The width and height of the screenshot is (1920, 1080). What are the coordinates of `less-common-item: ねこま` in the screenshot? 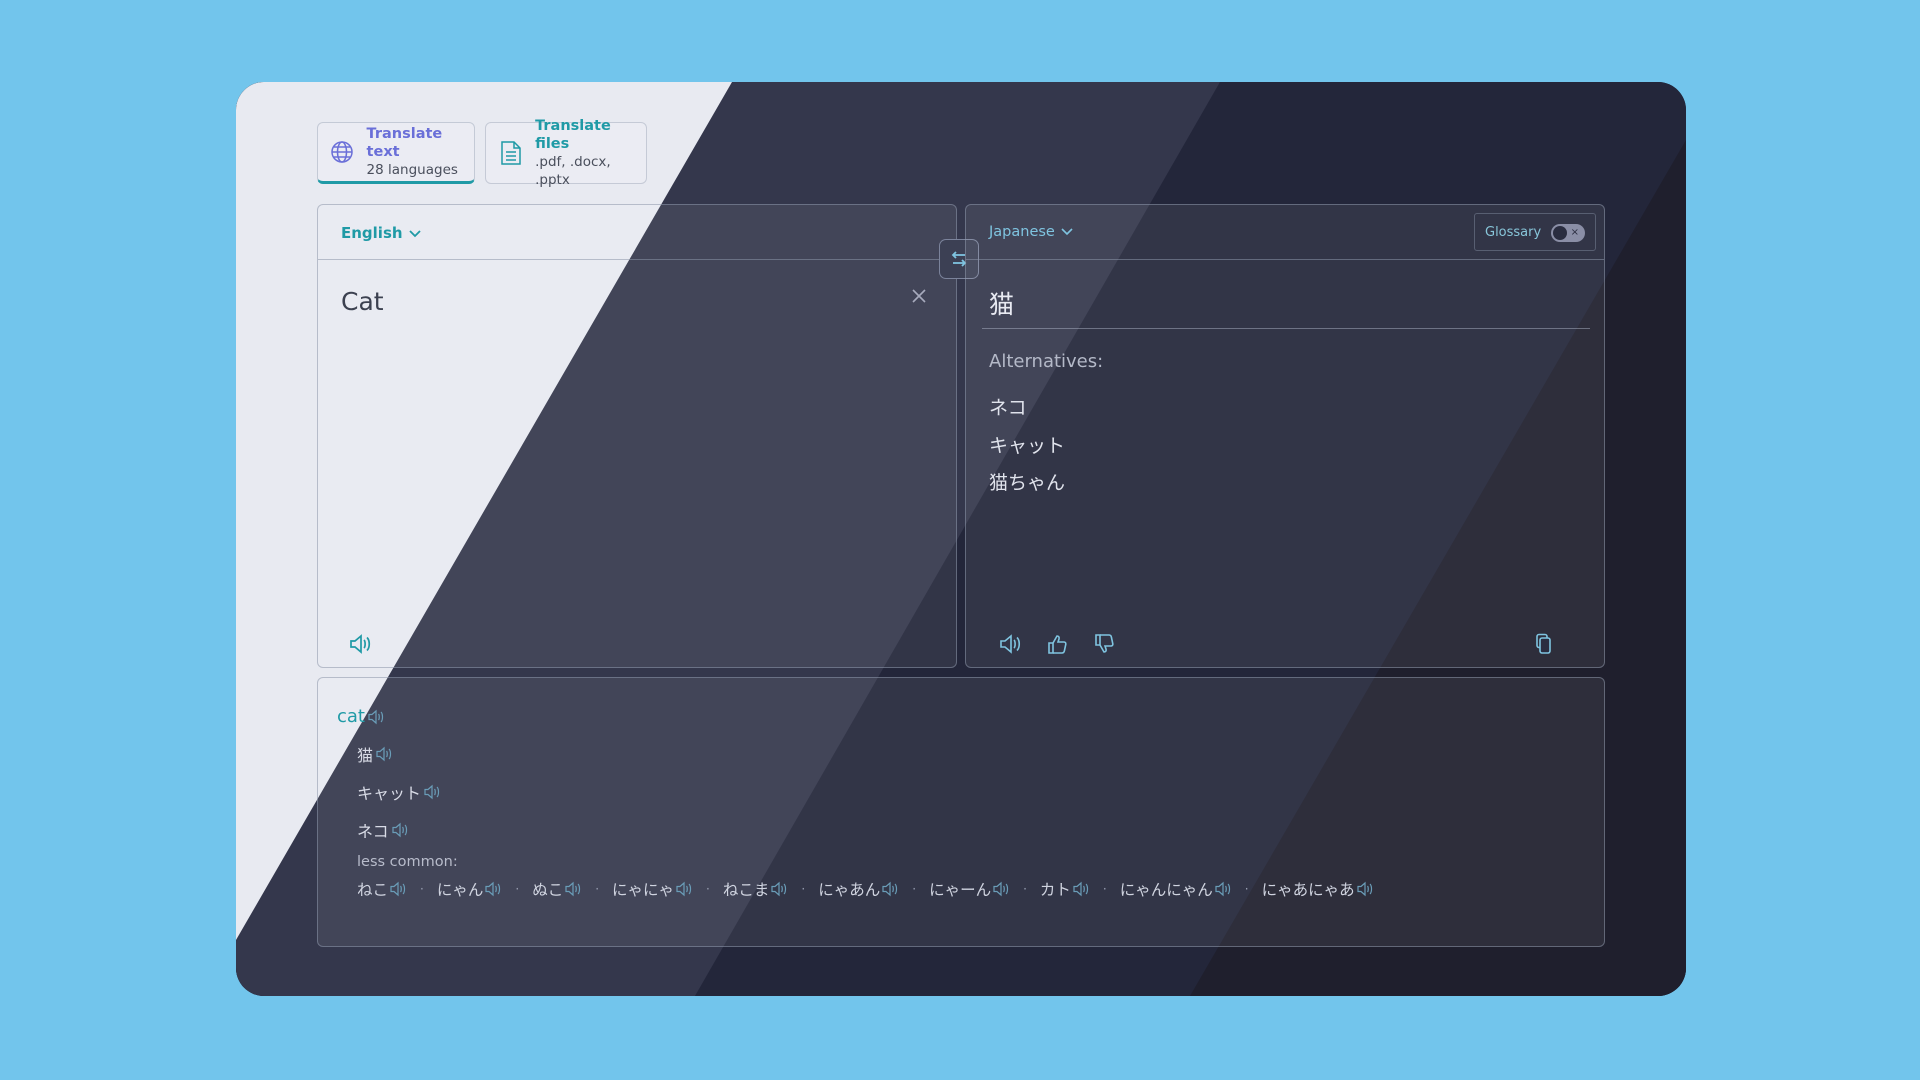 It's located at (756, 889).